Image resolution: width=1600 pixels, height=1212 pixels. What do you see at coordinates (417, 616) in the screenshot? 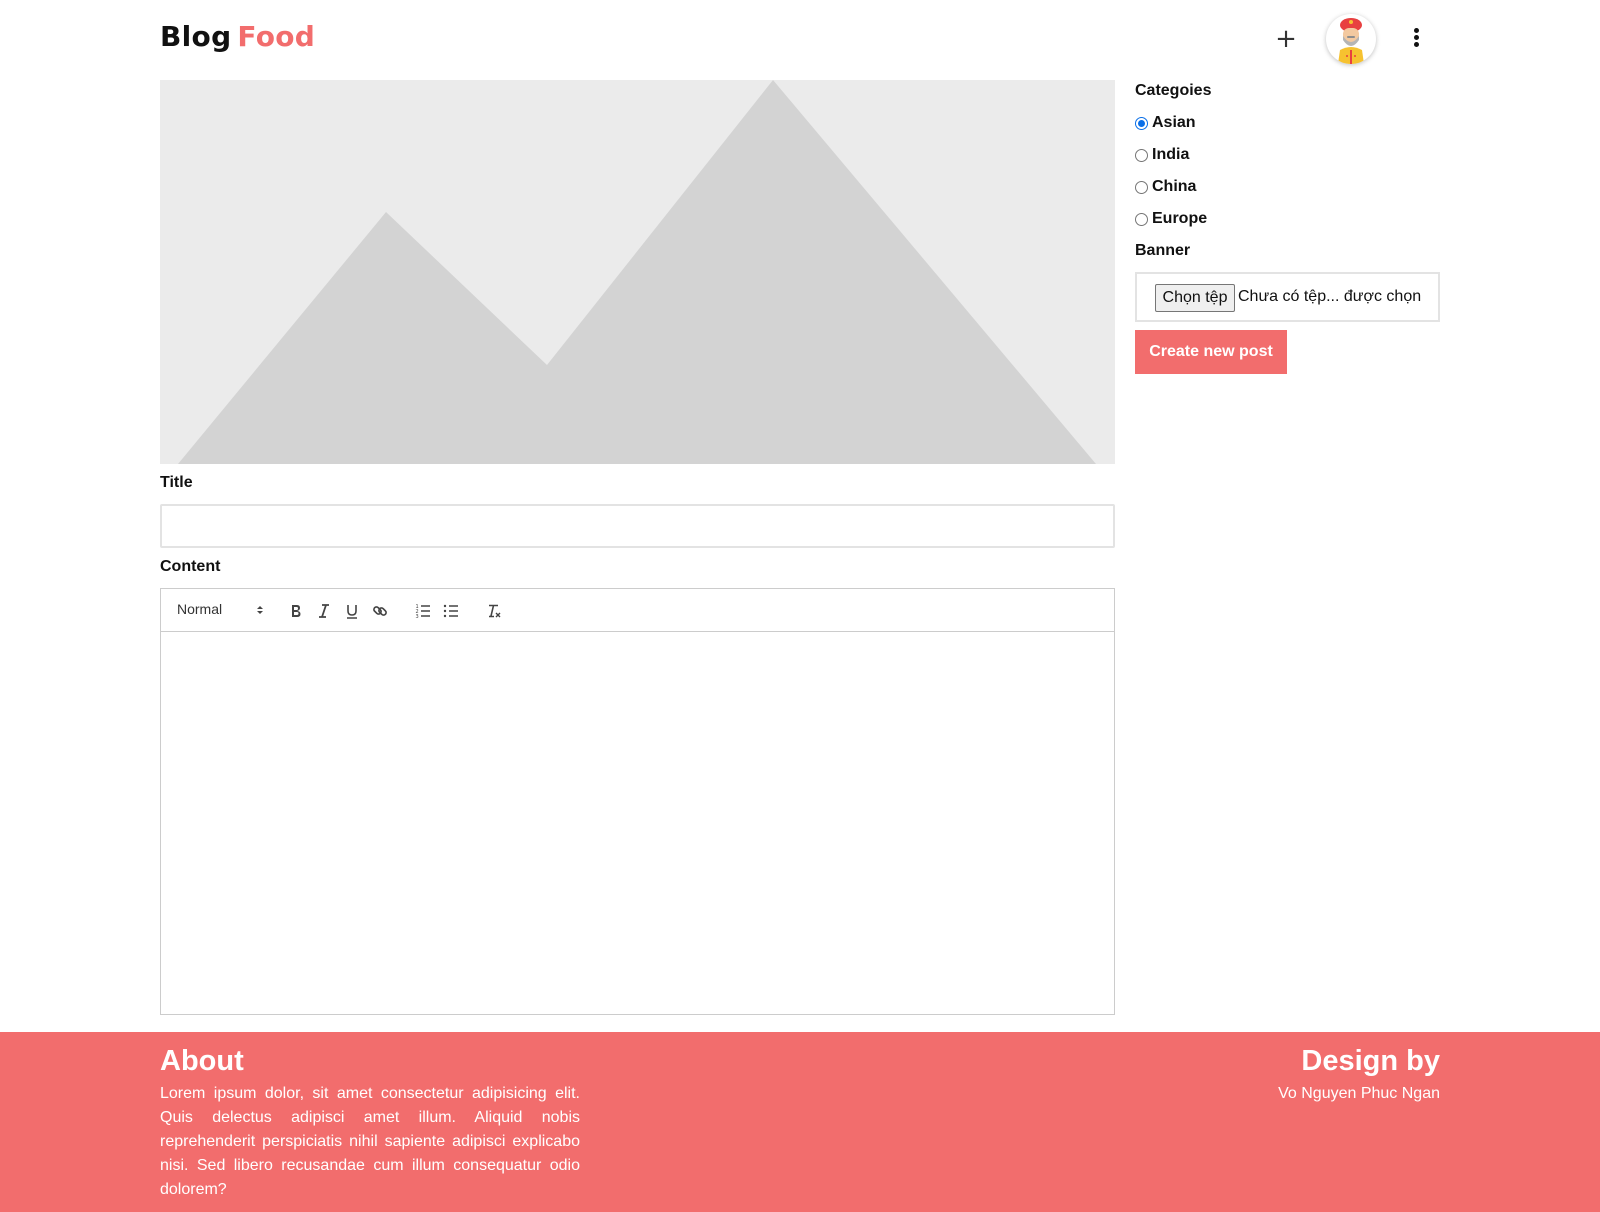
I see `svg-text: 3` at bounding box center [417, 616].